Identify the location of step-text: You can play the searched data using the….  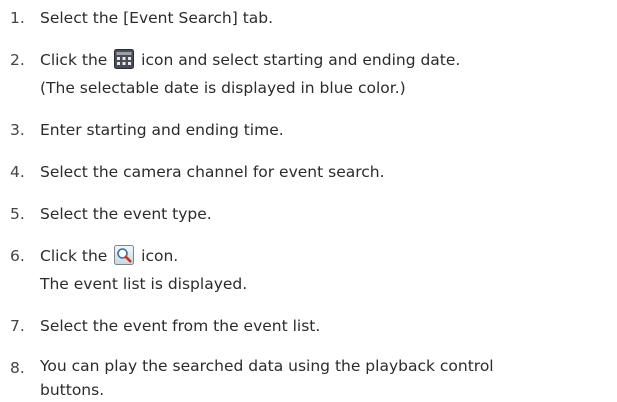
(325, 378).